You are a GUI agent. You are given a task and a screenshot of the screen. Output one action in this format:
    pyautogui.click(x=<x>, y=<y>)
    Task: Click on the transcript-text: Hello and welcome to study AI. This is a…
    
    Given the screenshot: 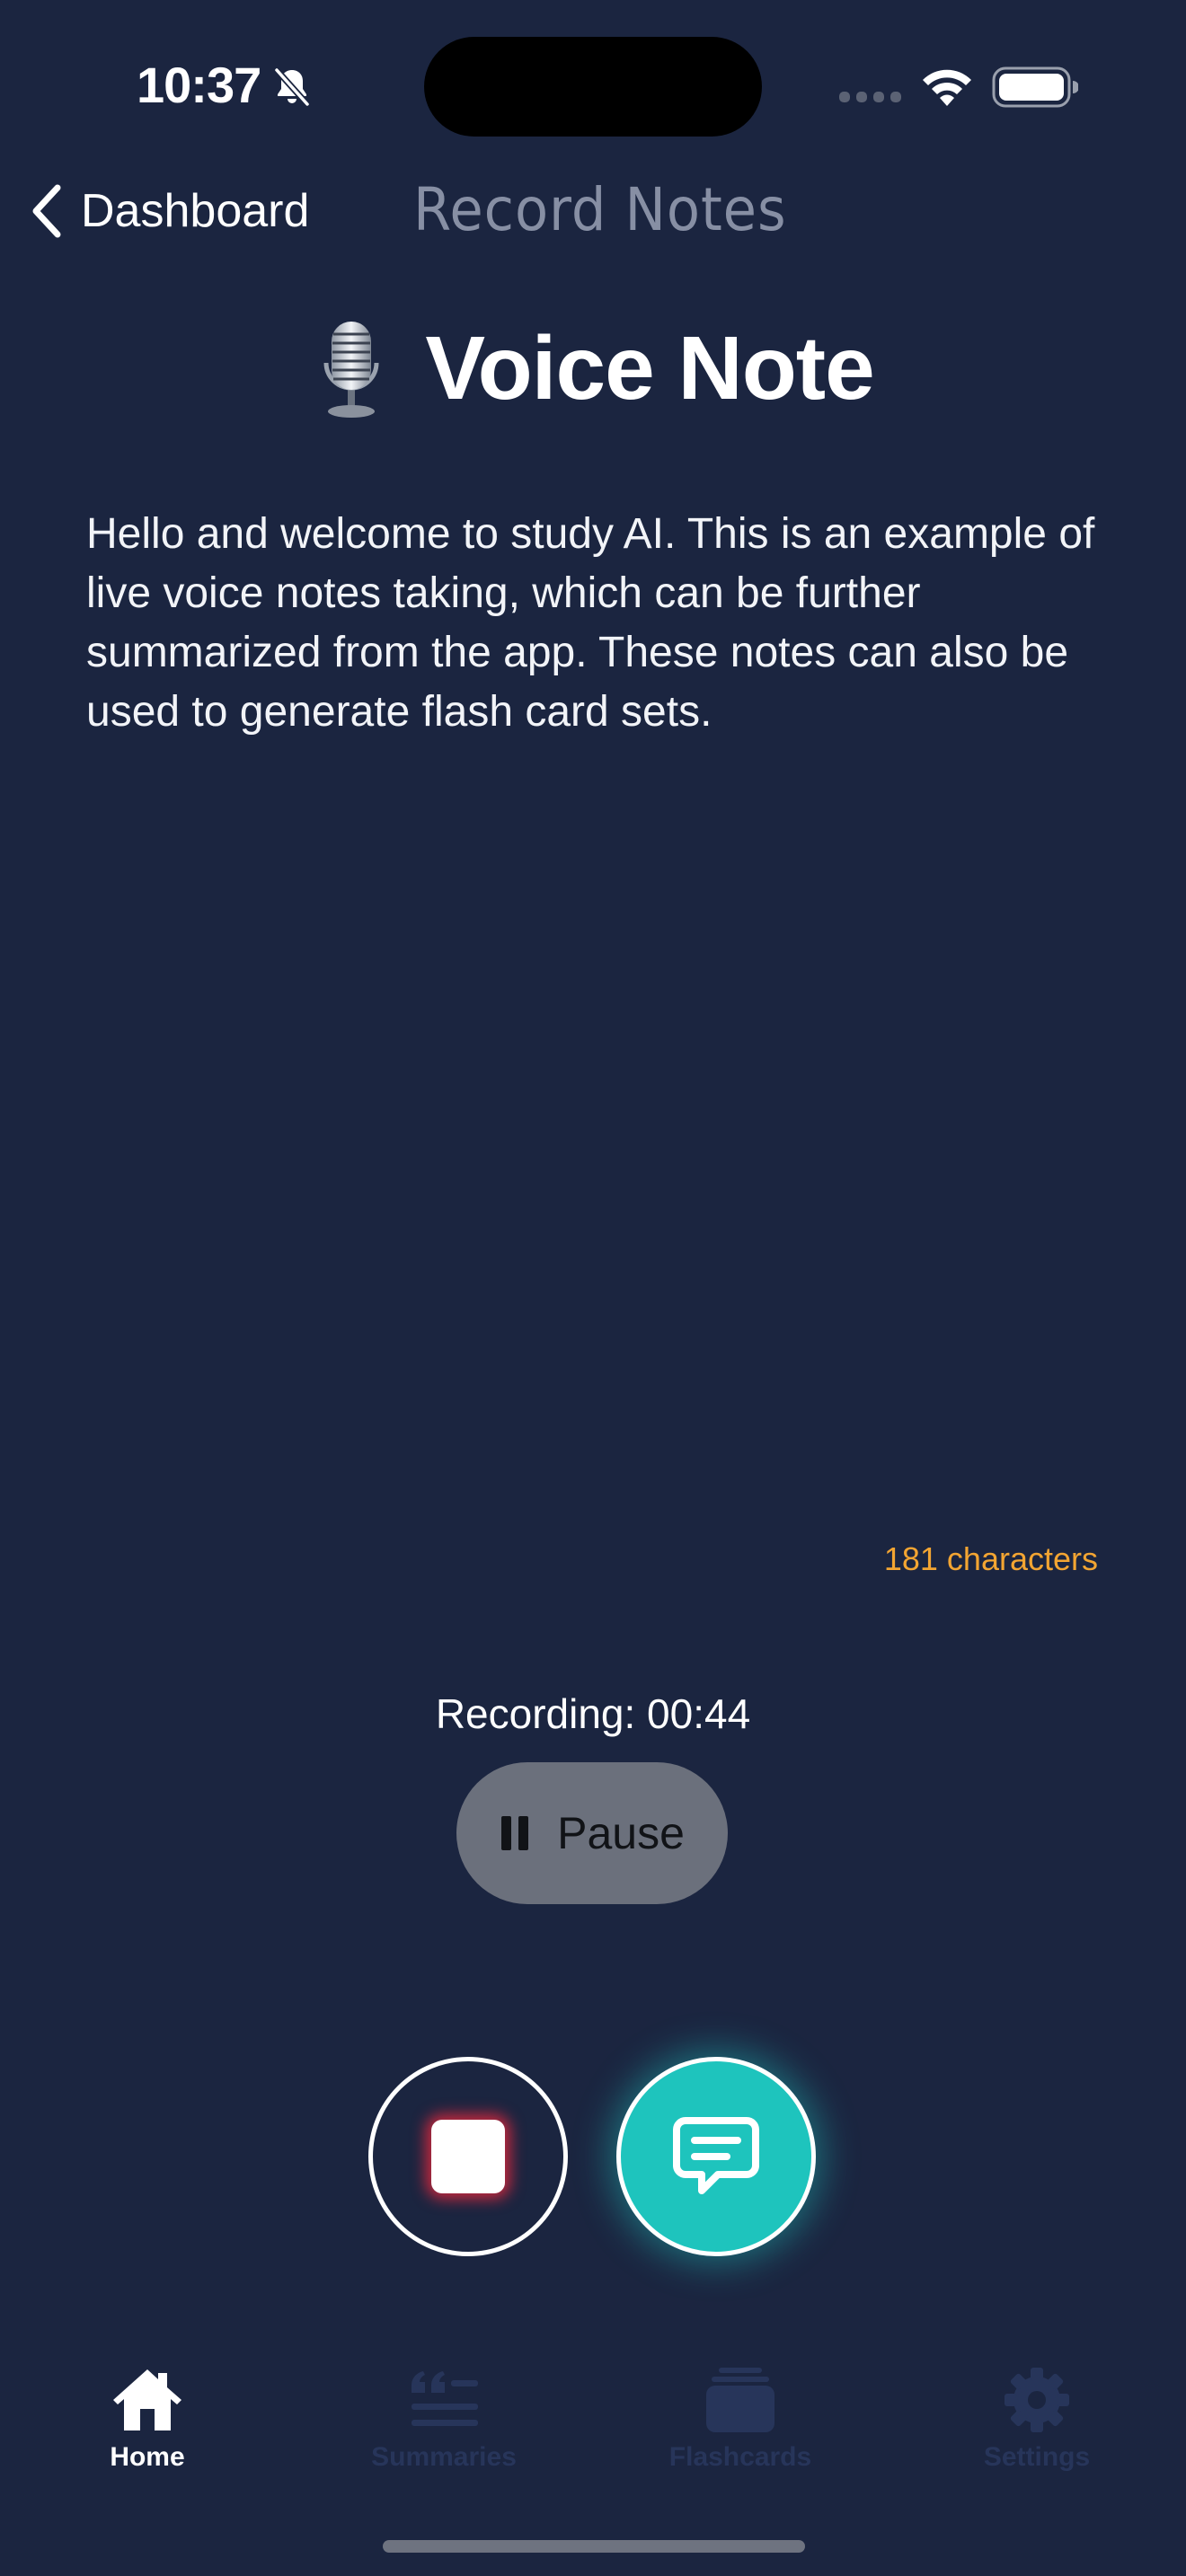 What is the action you would take?
    pyautogui.click(x=603, y=623)
    